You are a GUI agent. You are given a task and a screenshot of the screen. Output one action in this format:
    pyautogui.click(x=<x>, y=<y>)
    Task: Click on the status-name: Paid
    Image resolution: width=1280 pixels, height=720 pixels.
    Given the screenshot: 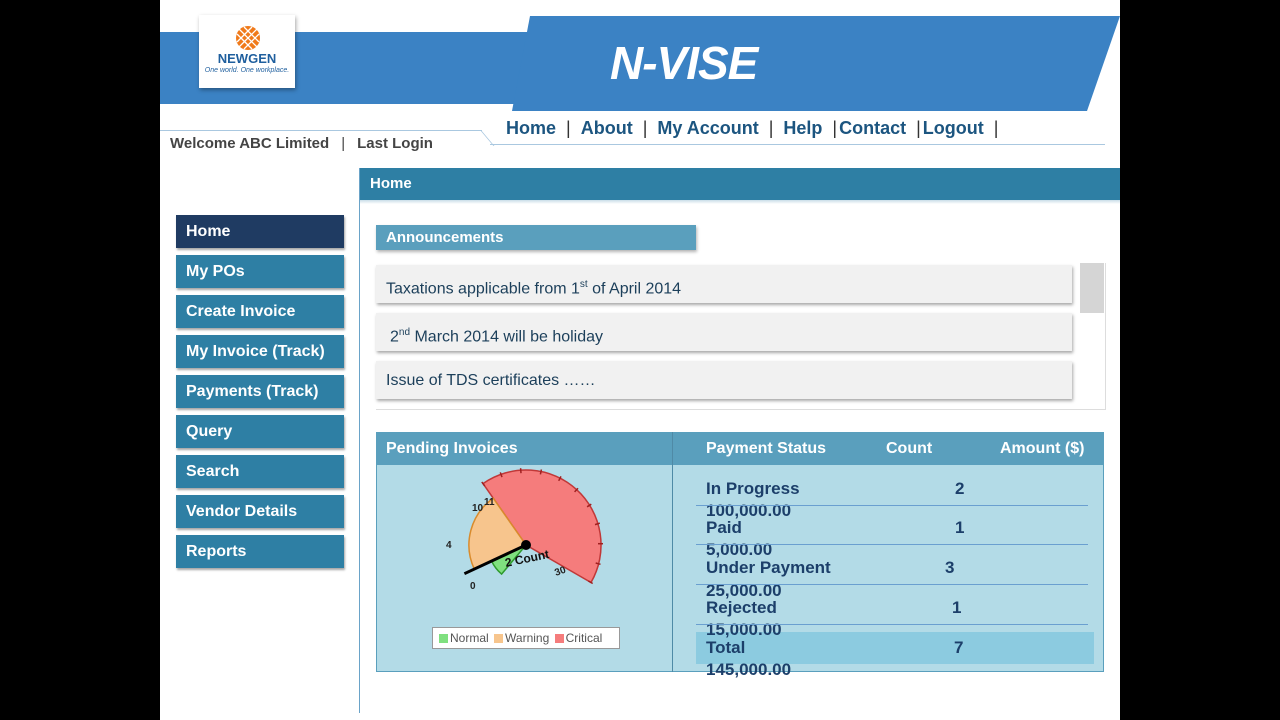 What is the action you would take?
    pyautogui.click(x=724, y=528)
    